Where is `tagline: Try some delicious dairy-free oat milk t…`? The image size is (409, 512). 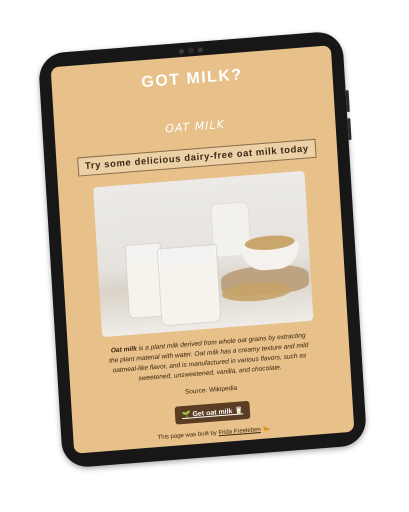
tagline: Try some delicious dairy-free oat milk t… is located at coordinates (197, 157).